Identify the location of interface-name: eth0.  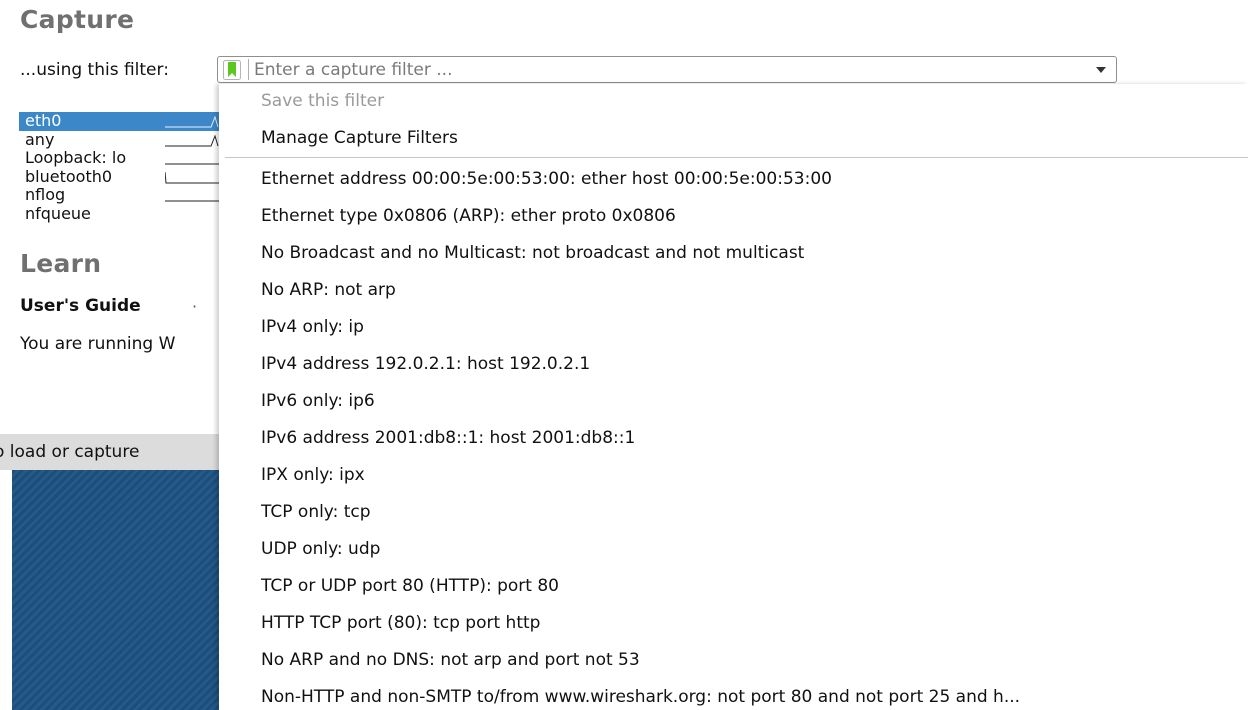
(43, 121).